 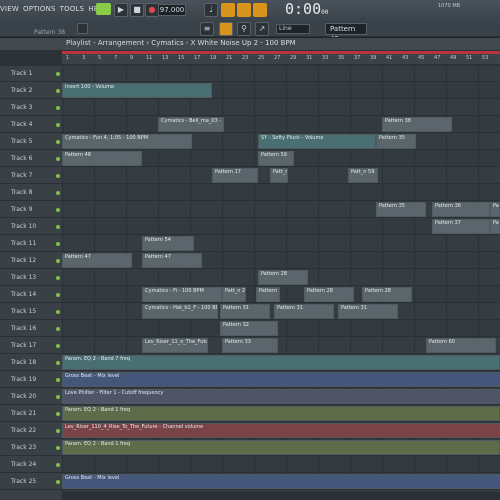 What do you see at coordinates (461, 345) in the screenshot?
I see `playlist-clip: Pattern 60` at bounding box center [461, 345].